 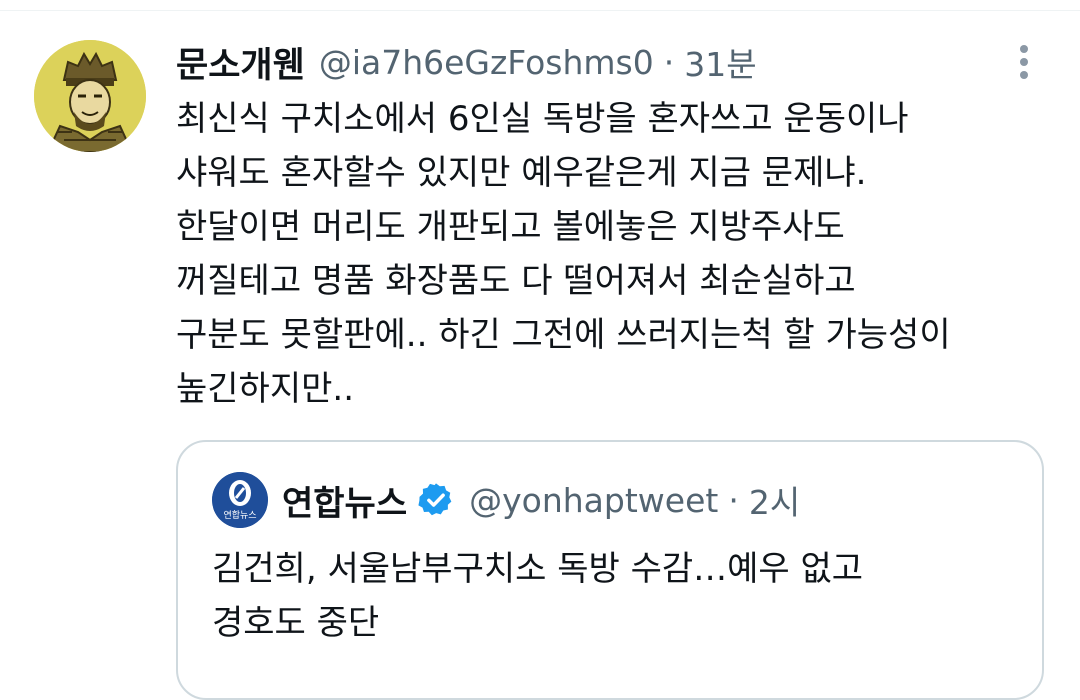 I want to click on quoted-tweet-header: 연합뉴스 연합뉴스 @yonhaptweet · 2시, so click(x=506, y=500).